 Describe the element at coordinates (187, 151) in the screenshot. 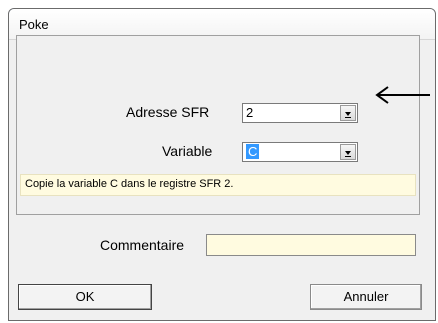

I see `variable-label: Variable` at that location.